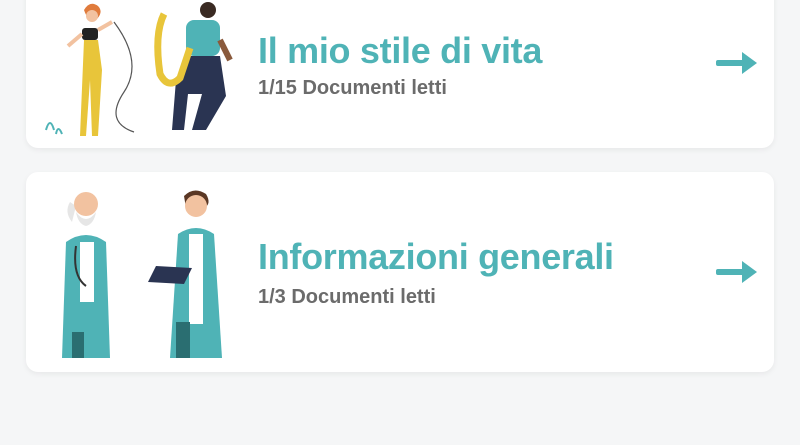  Describe the element at coordinates (400, 50) in the screenshot. I see `card-title: Il mio stile di vita` at that location.